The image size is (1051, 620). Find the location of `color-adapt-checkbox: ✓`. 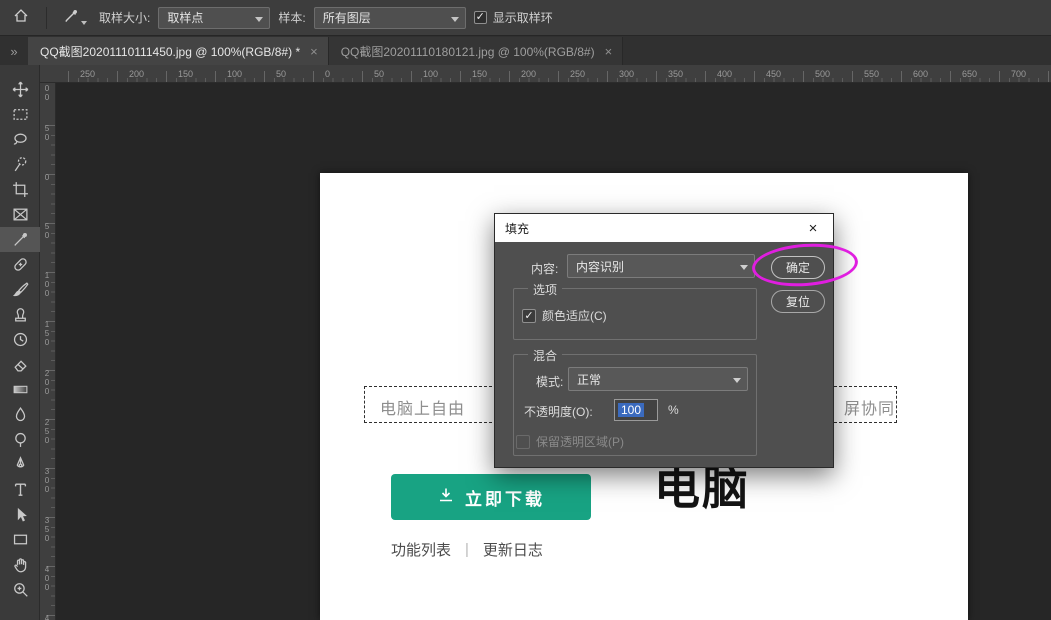

color-adapt-checkbox: ✓ is located at coordinates (529, 315).